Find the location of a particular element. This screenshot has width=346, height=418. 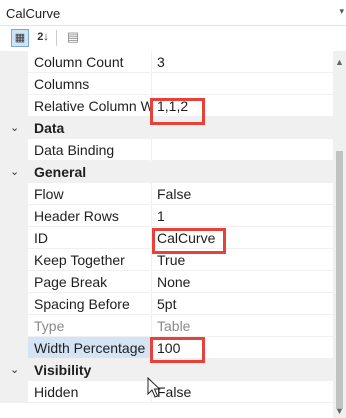

property-row-page-break: Page Break None is located at coordinates (166, 282).